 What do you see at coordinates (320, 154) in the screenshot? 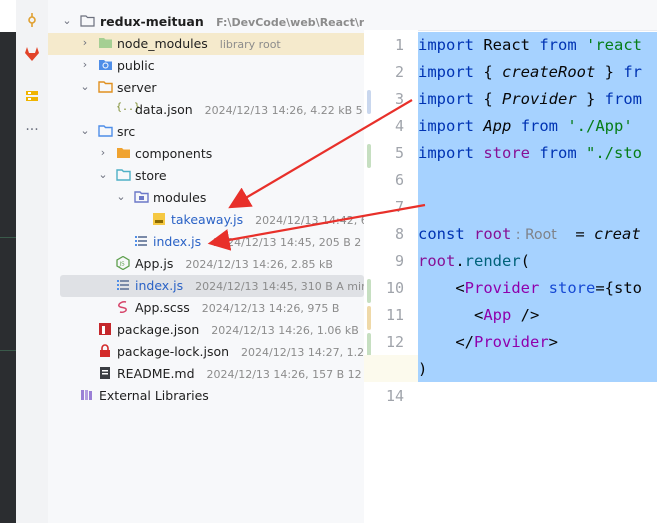
I see `arrow-to-takeaway` at bounding box center [320, 154].